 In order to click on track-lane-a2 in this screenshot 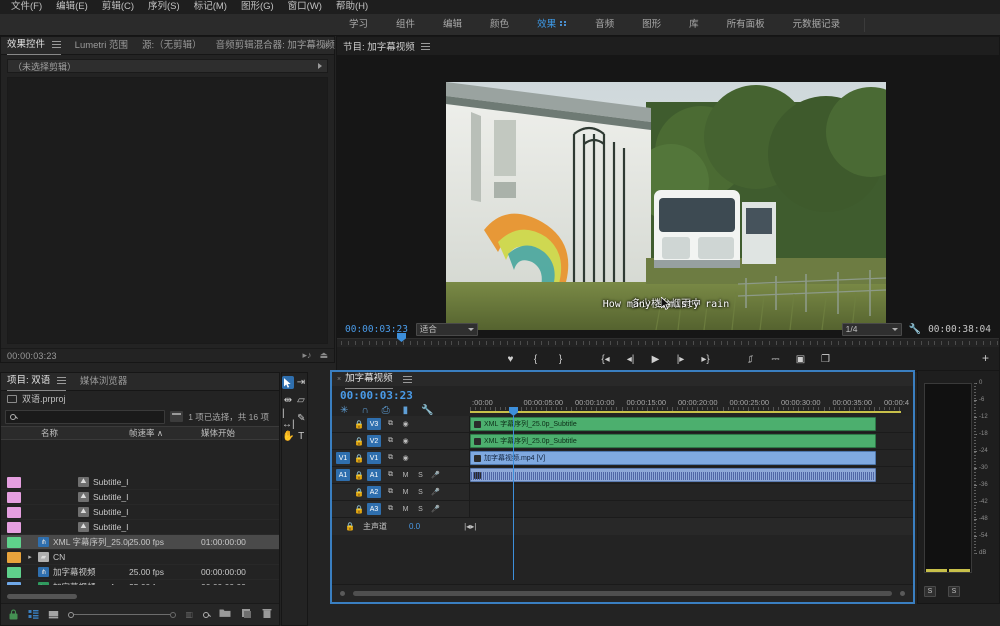, I will do `click(691, 492)`.